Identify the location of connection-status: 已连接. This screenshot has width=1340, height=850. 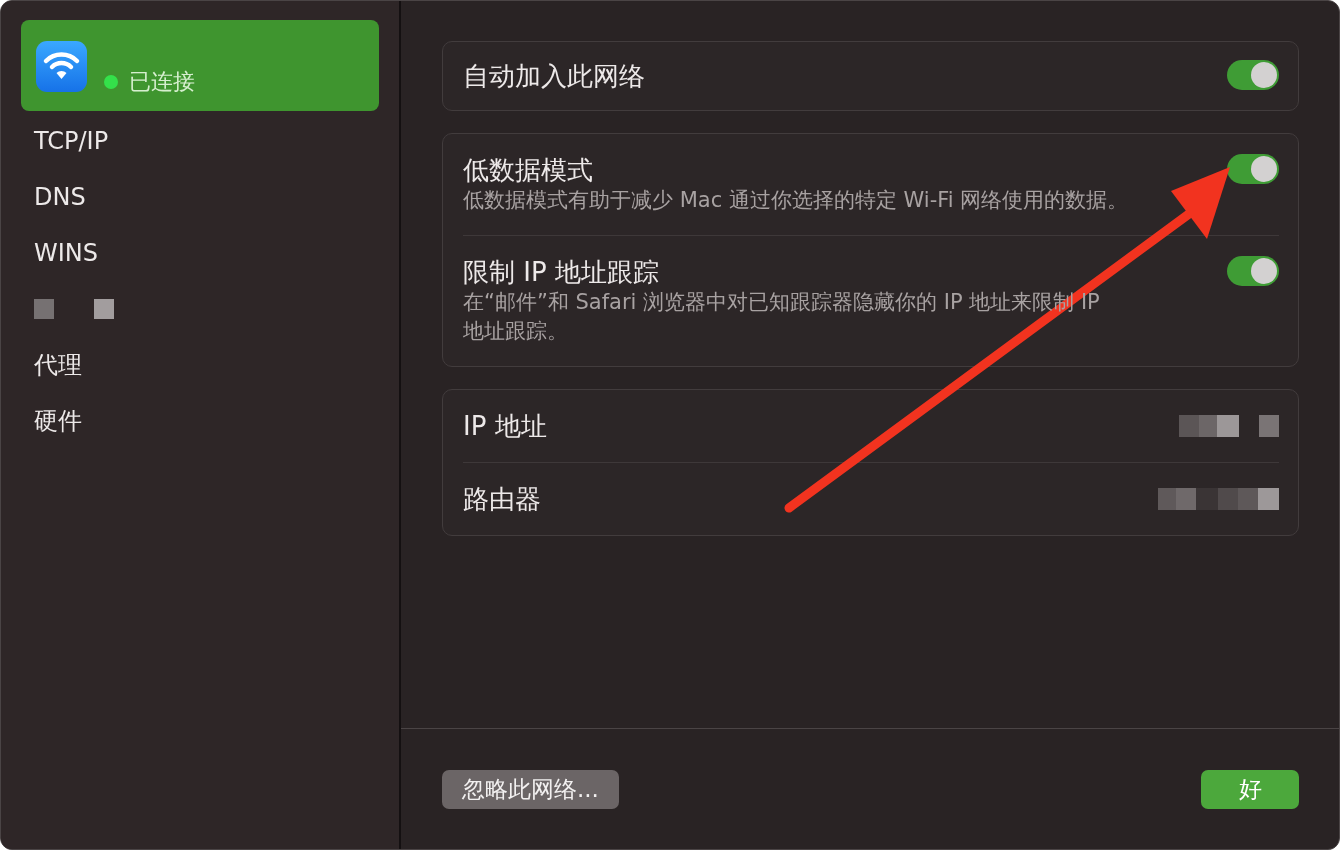
(162, 82).